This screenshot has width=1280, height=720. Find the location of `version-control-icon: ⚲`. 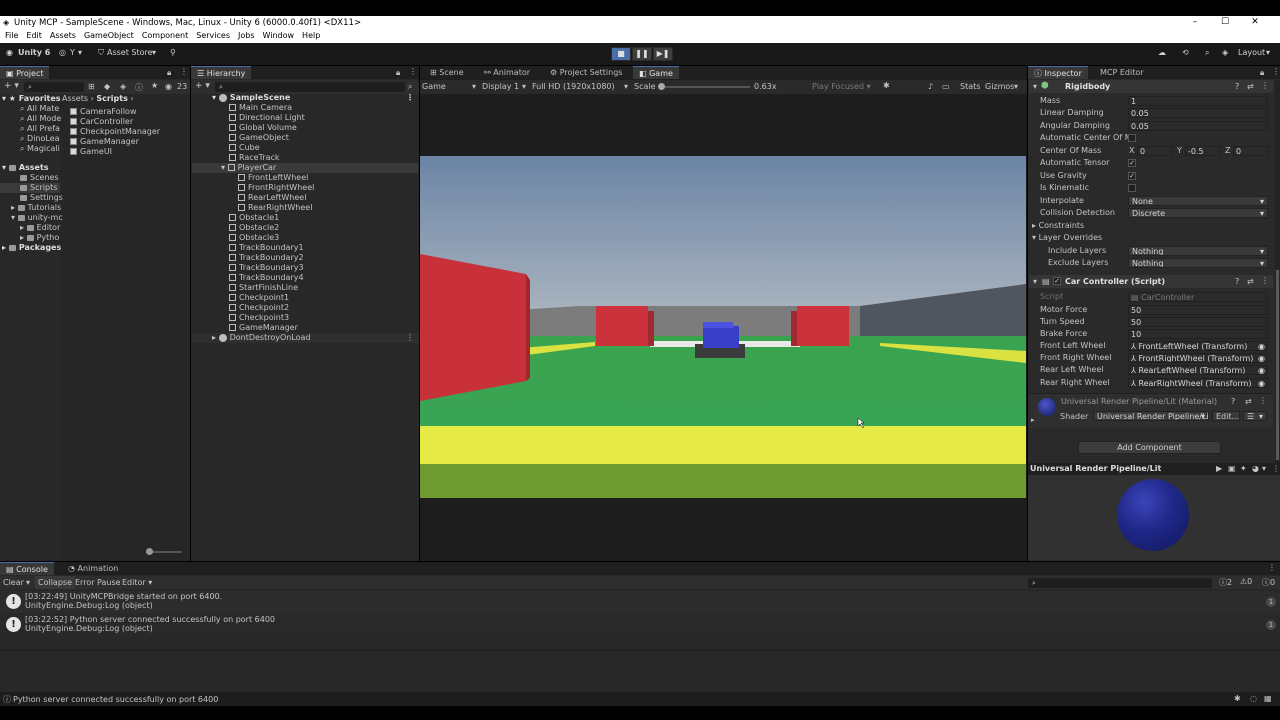

version-control-icon: ⚲ is located at coordinates (173, 54).